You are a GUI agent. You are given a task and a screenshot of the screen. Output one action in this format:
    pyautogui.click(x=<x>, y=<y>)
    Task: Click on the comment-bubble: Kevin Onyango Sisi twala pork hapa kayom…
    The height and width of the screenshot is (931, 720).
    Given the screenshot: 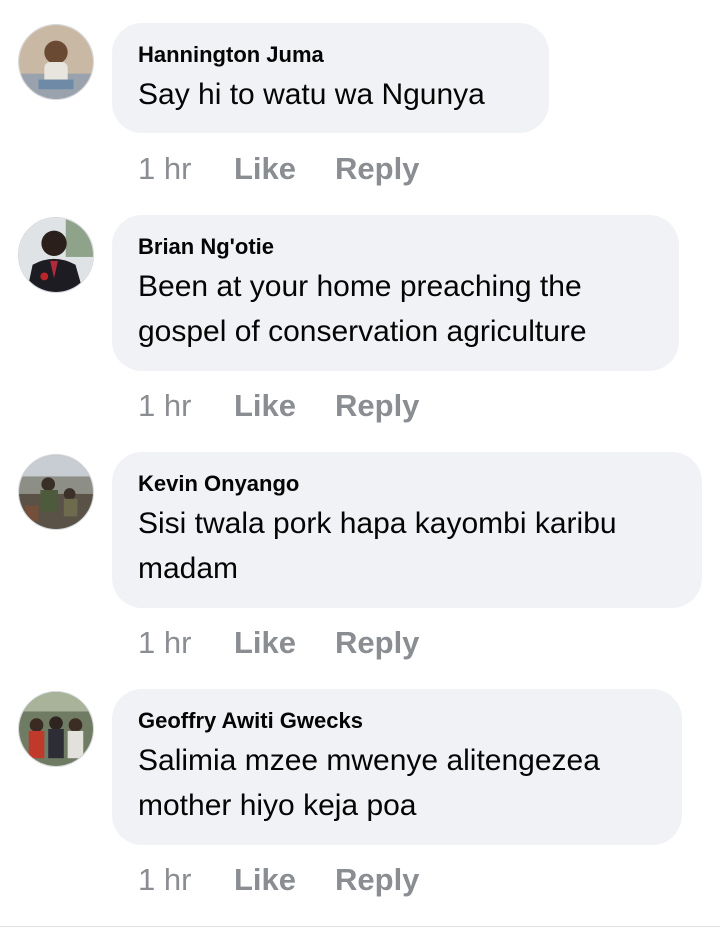 What is the action you would take?
    pyautogui.click(x=407, y=530)
    